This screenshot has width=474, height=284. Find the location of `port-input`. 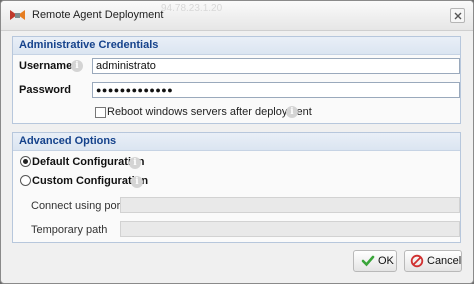

port-input is located at coordinates (290, 205).